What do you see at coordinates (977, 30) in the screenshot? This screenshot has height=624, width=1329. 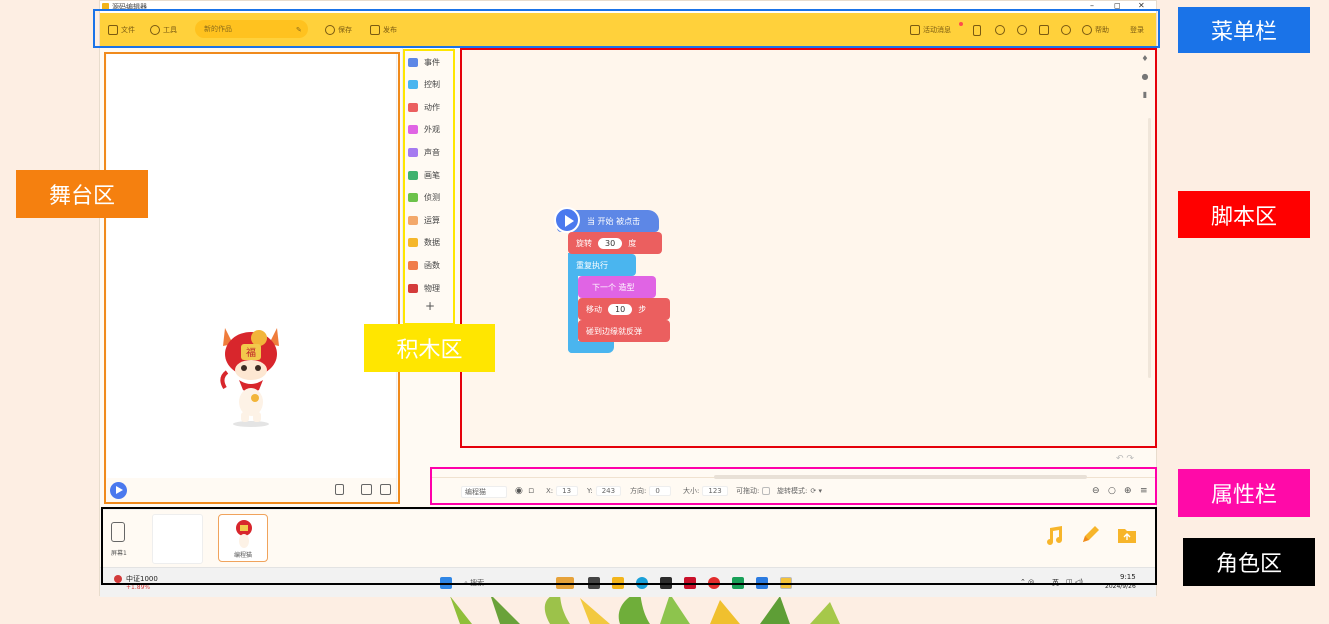 I see `phone-icon` at bounding box center [977, 30].